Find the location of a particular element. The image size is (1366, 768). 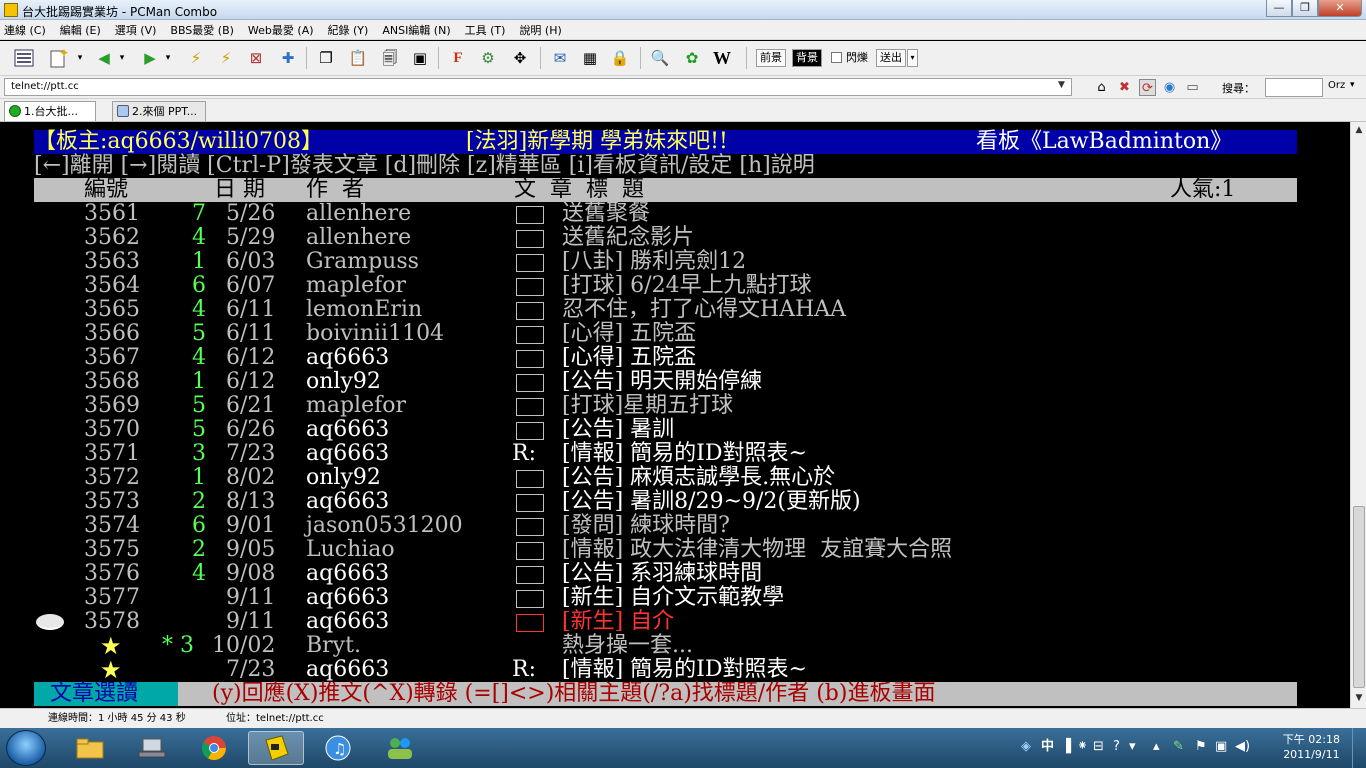

post-row: 3573 2 8/13 aq6663 [公告] 暑訓8/29~9/2(更新版) is located at coordinates (675, 502).